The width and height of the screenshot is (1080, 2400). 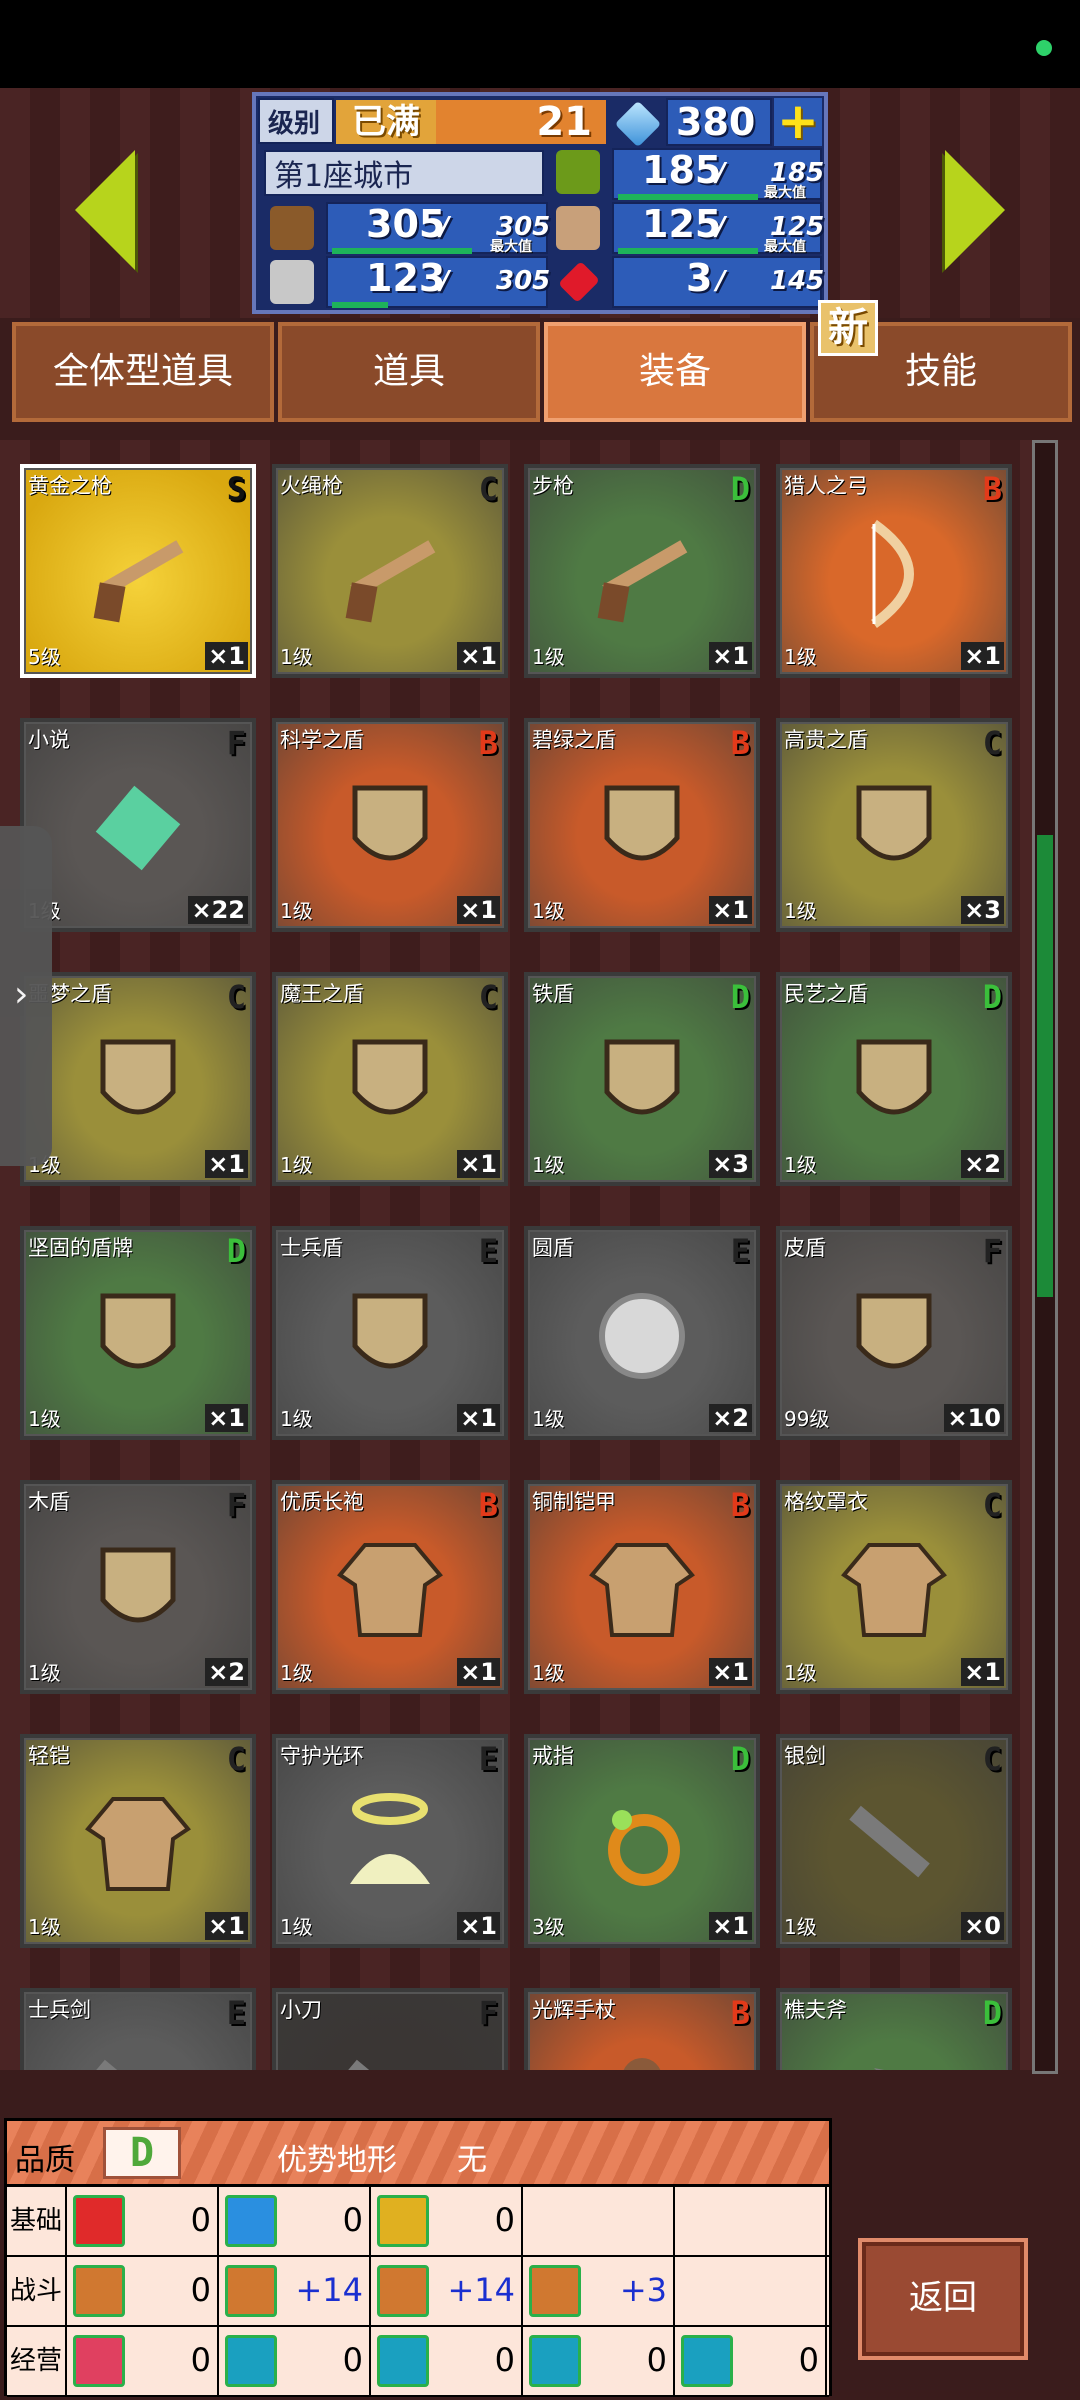 I want to click on equipment-item: 格纹罩衣 C 1级 ×1, so click(x=894, y=1587).